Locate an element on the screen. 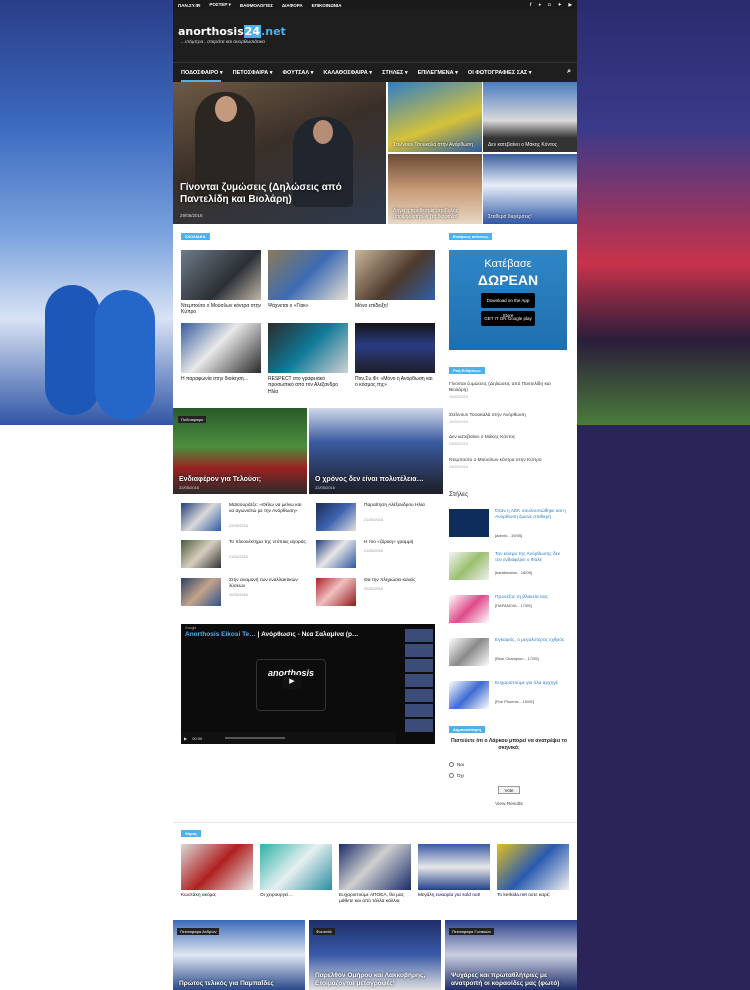  column-item-title: Ευχαριστούμε για όλα αρχηγέ is located at coordinates (531, 684).